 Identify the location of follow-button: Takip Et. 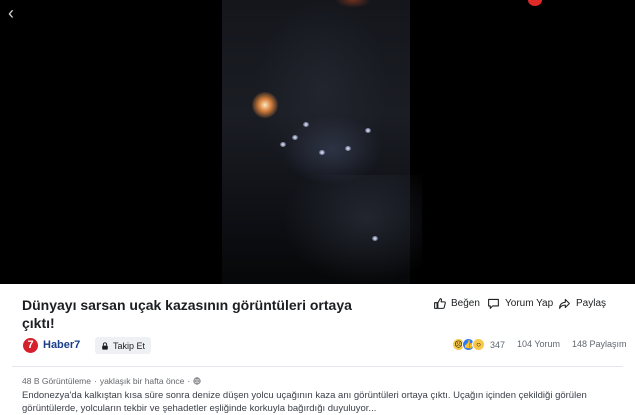
(123, 345).